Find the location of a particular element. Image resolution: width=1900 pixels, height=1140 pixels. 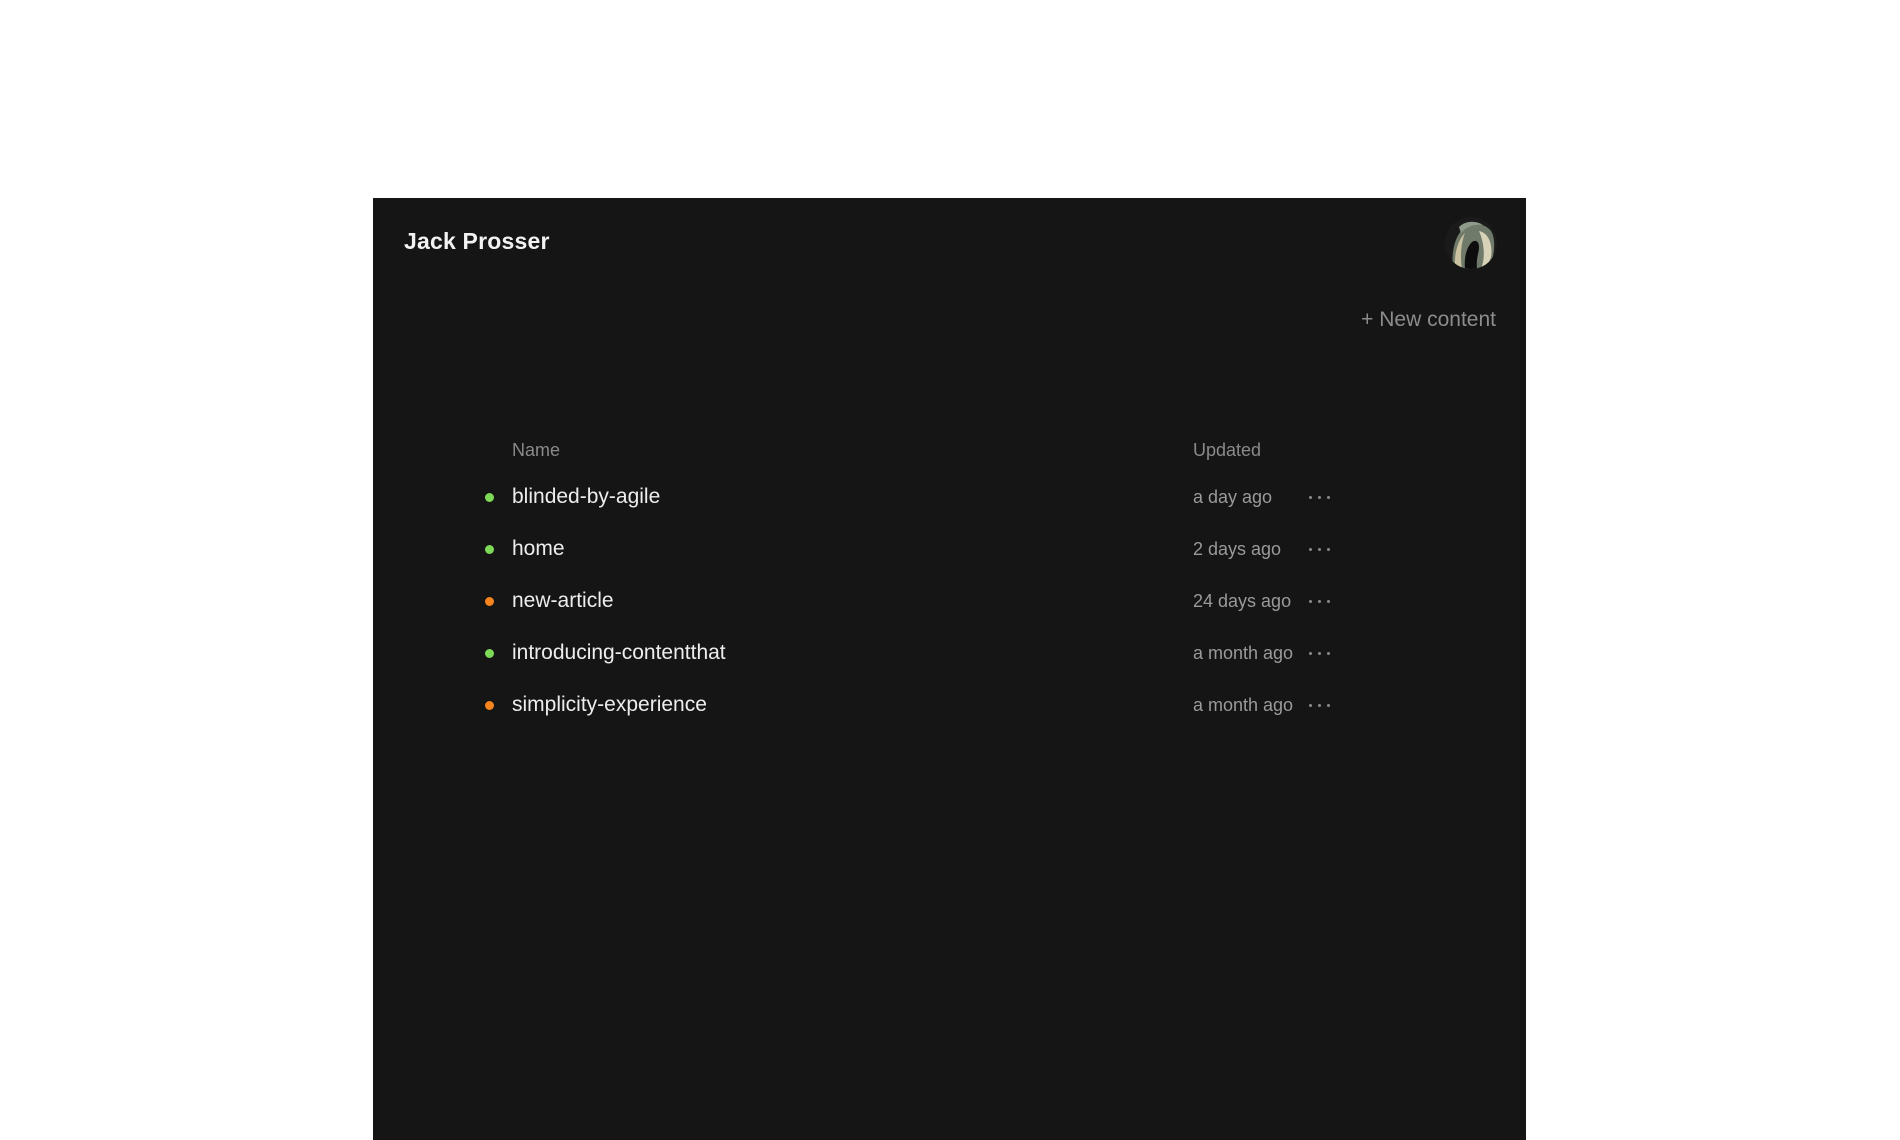

user-avatar-icon is located at coordinates (1471, 243).